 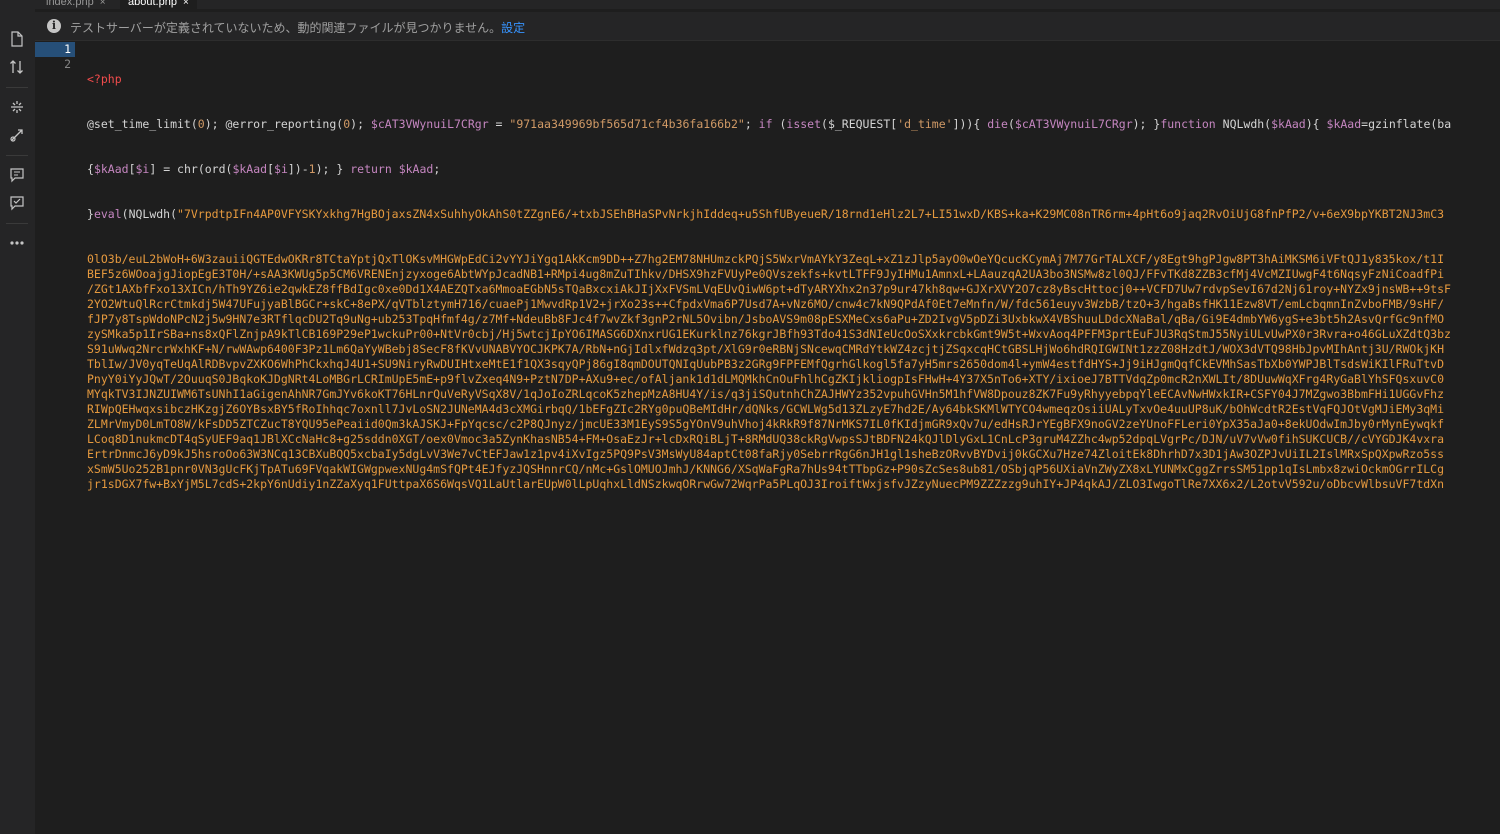 I want to click on line-number: 2, so click(x=67, y=64).